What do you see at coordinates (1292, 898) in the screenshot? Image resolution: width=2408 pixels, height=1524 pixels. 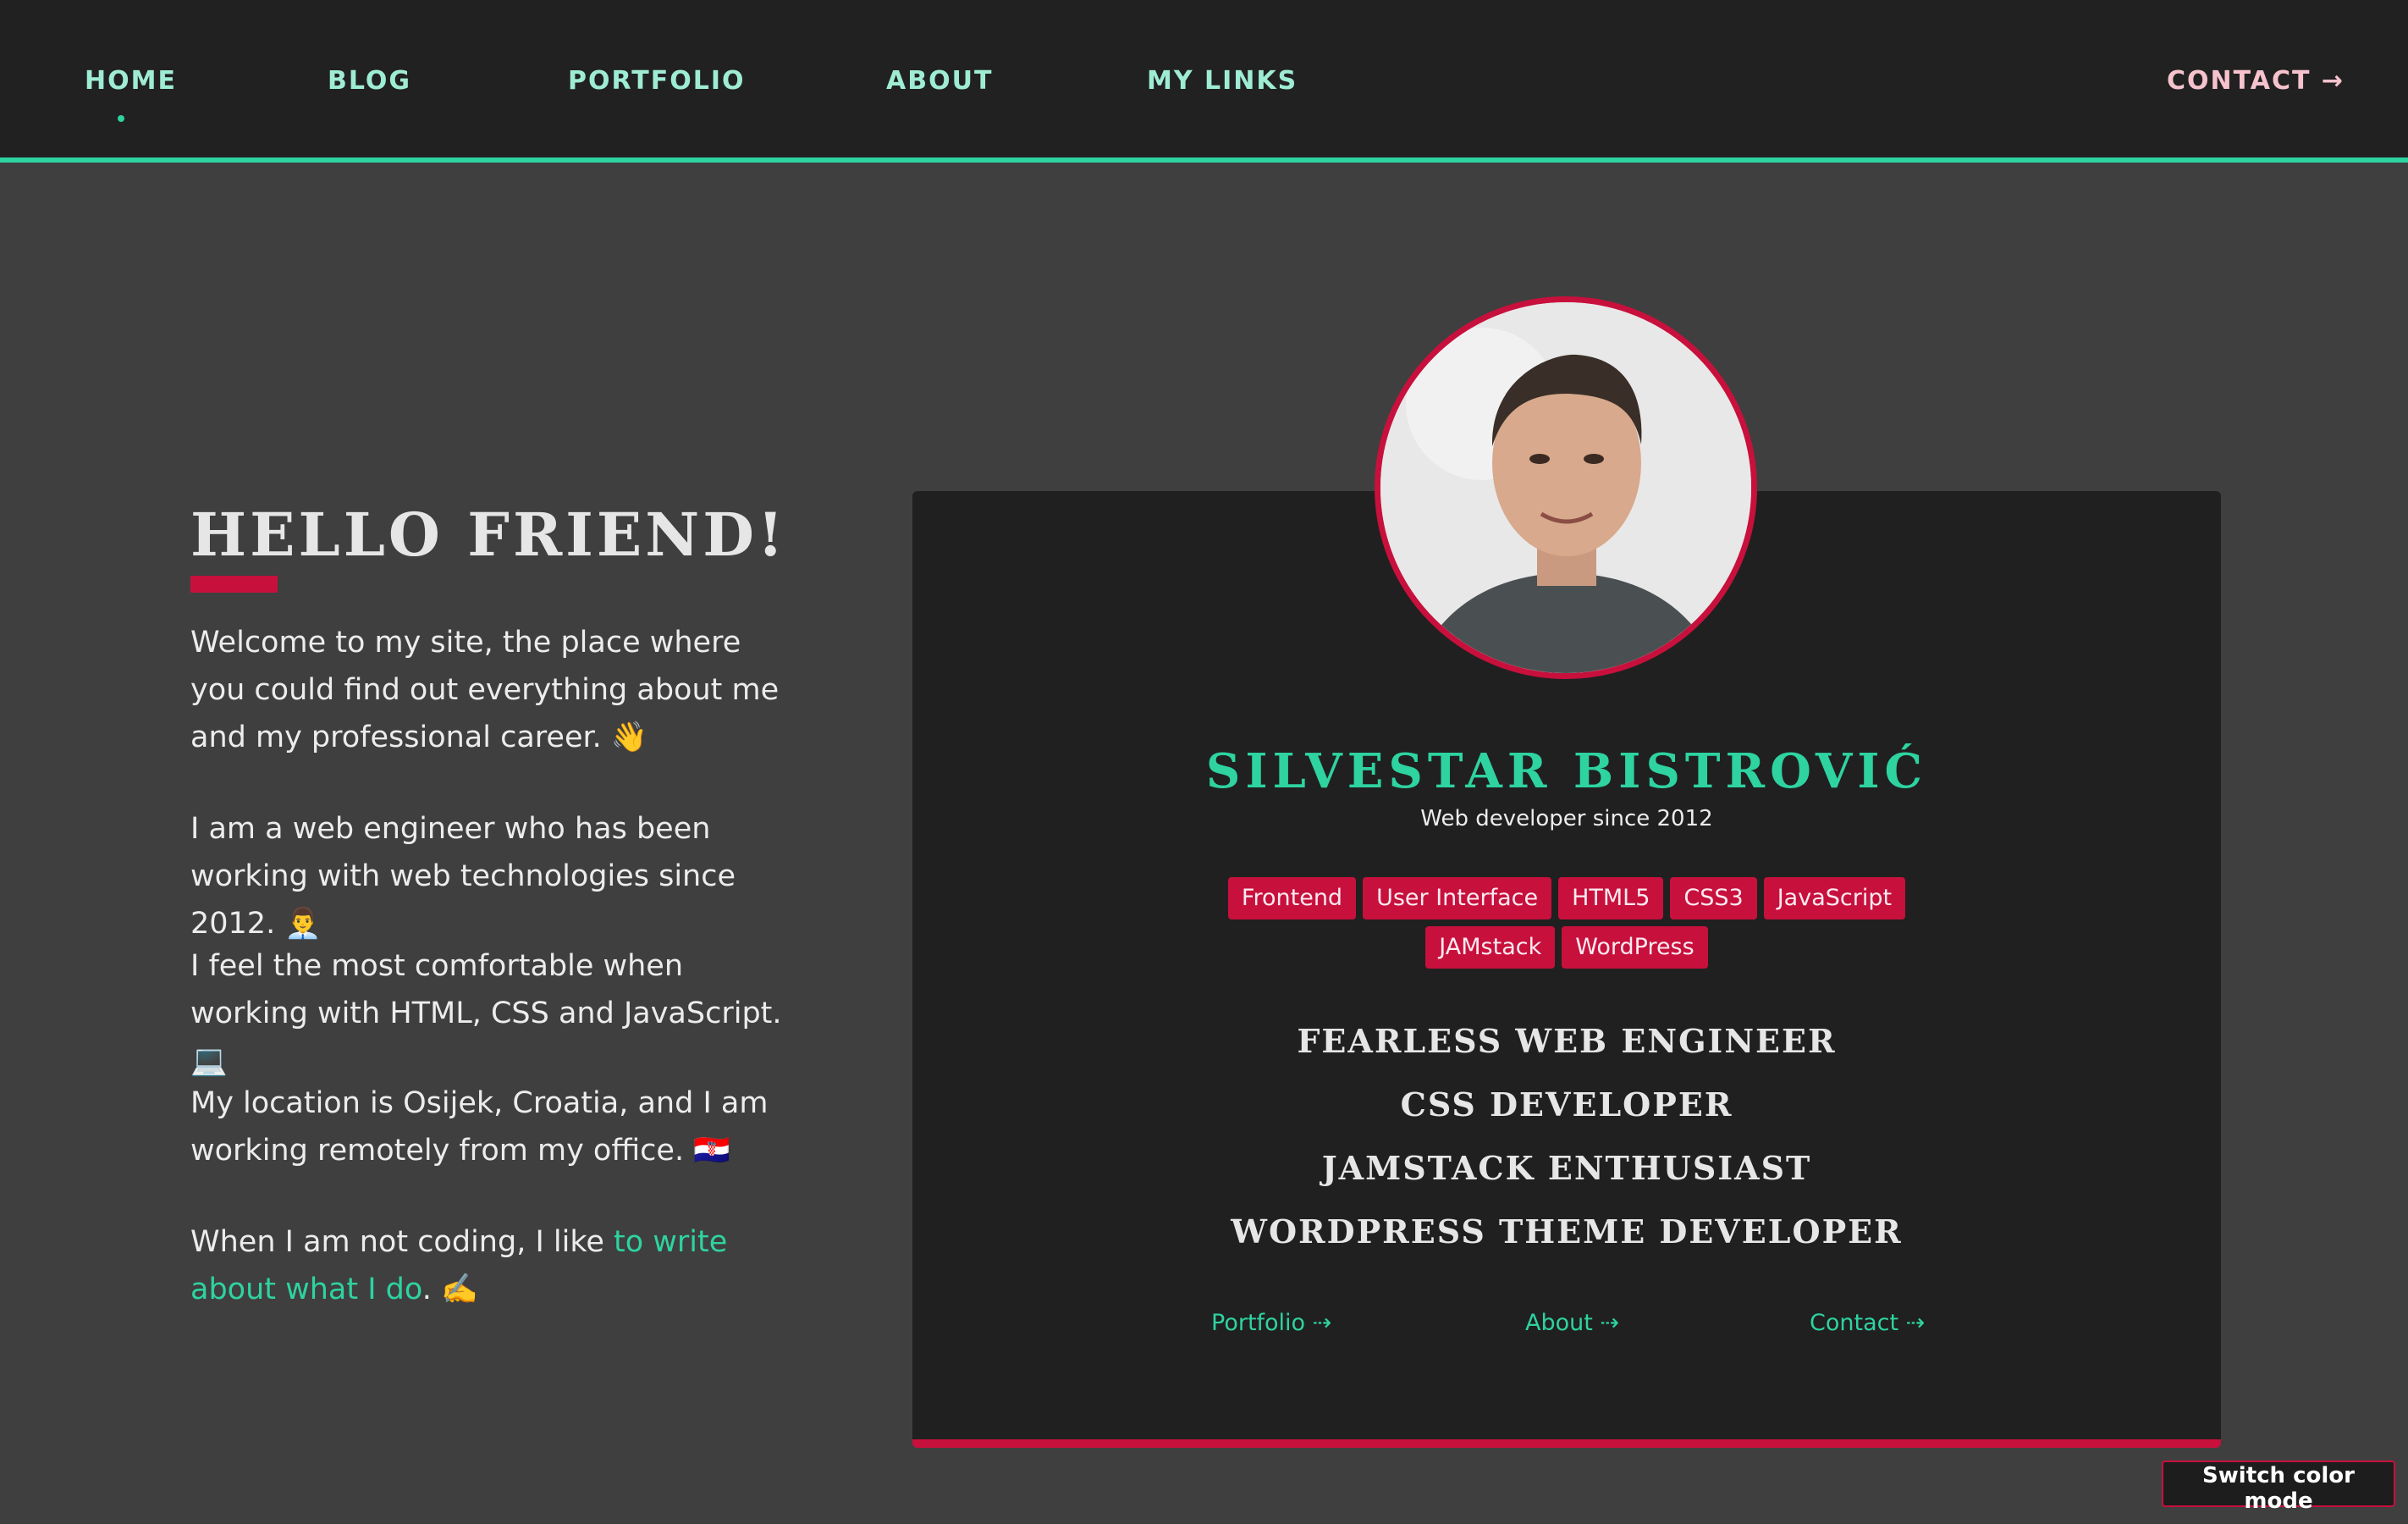 I see `tag-frontend: Frontend` at bounding box center [1292, 898].